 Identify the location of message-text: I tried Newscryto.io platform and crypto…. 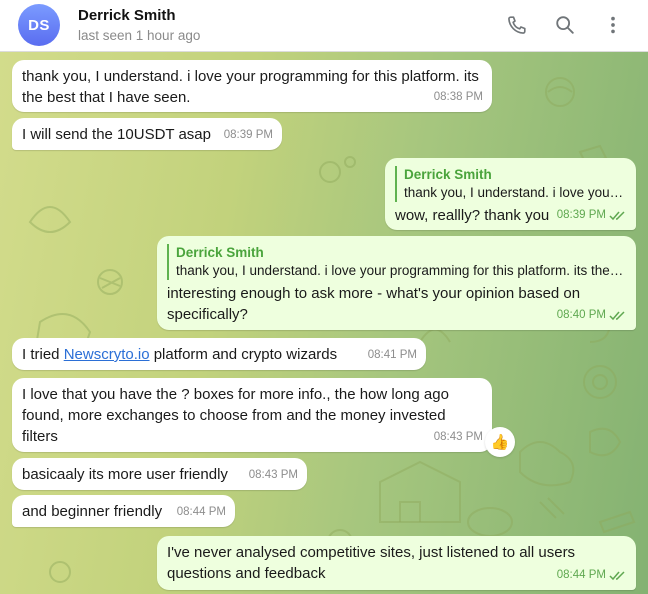
(180, 354).